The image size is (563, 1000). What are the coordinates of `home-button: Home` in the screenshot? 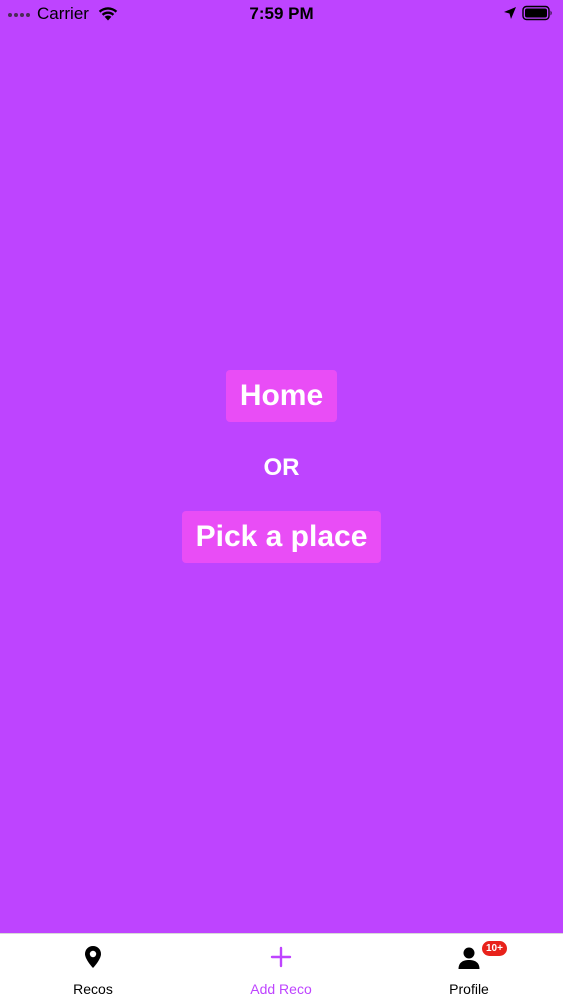 It's located at (281, 396).